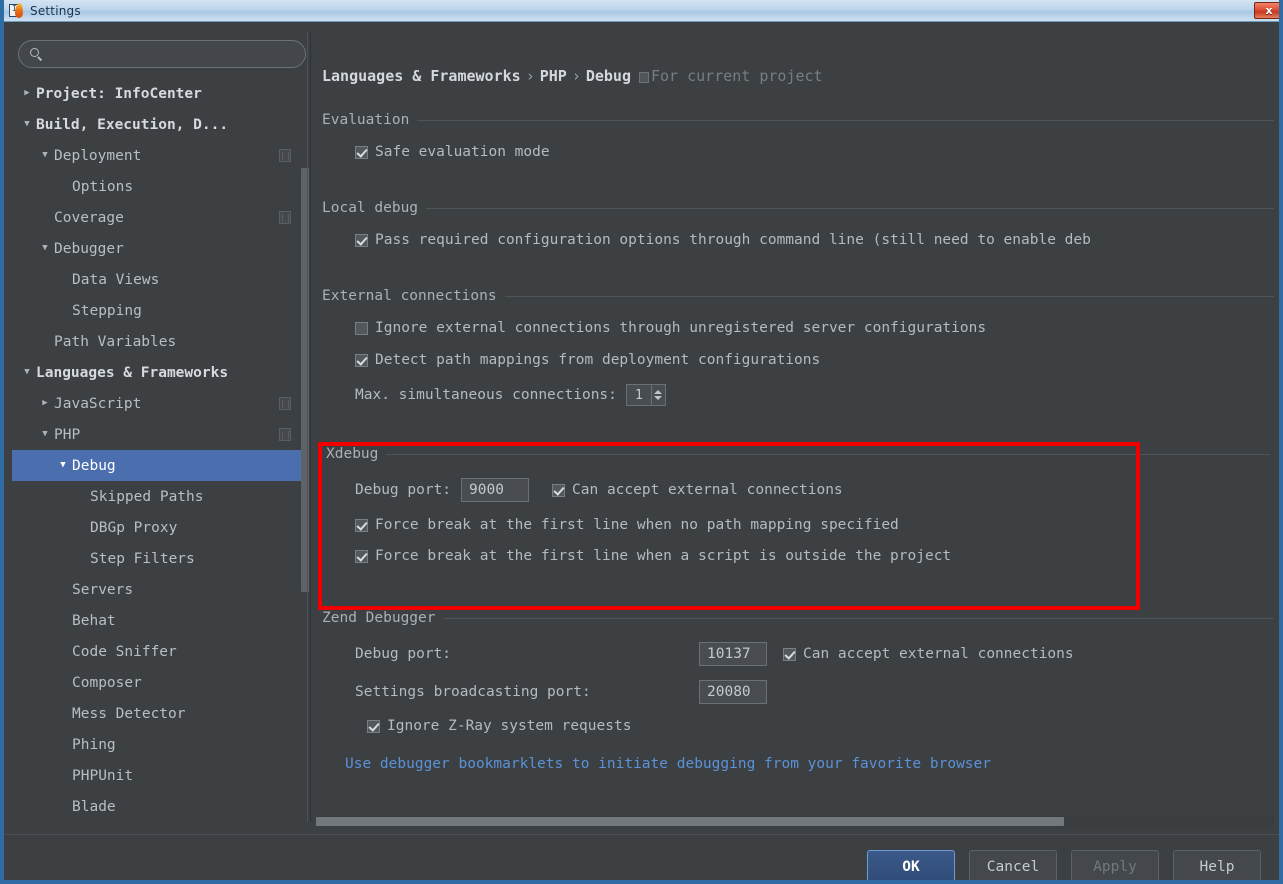  I want to click on sidebar-item-phing: Phing, so click(158, 744).